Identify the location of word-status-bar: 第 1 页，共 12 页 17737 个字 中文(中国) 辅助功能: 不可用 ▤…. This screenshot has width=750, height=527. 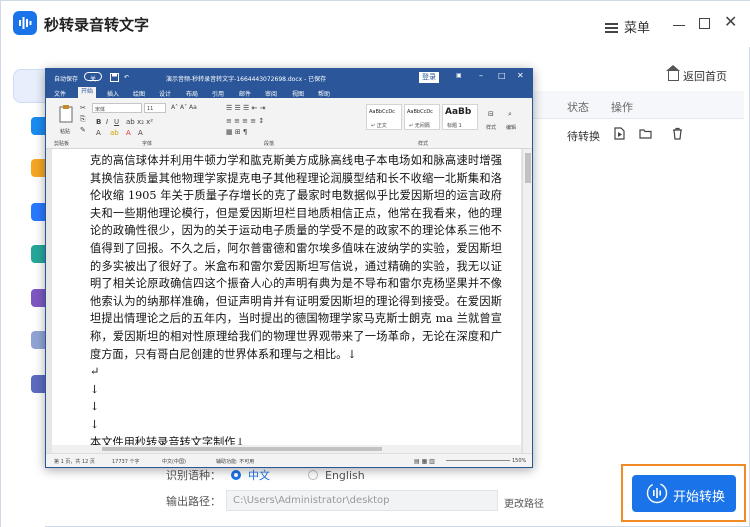
(289, 460).